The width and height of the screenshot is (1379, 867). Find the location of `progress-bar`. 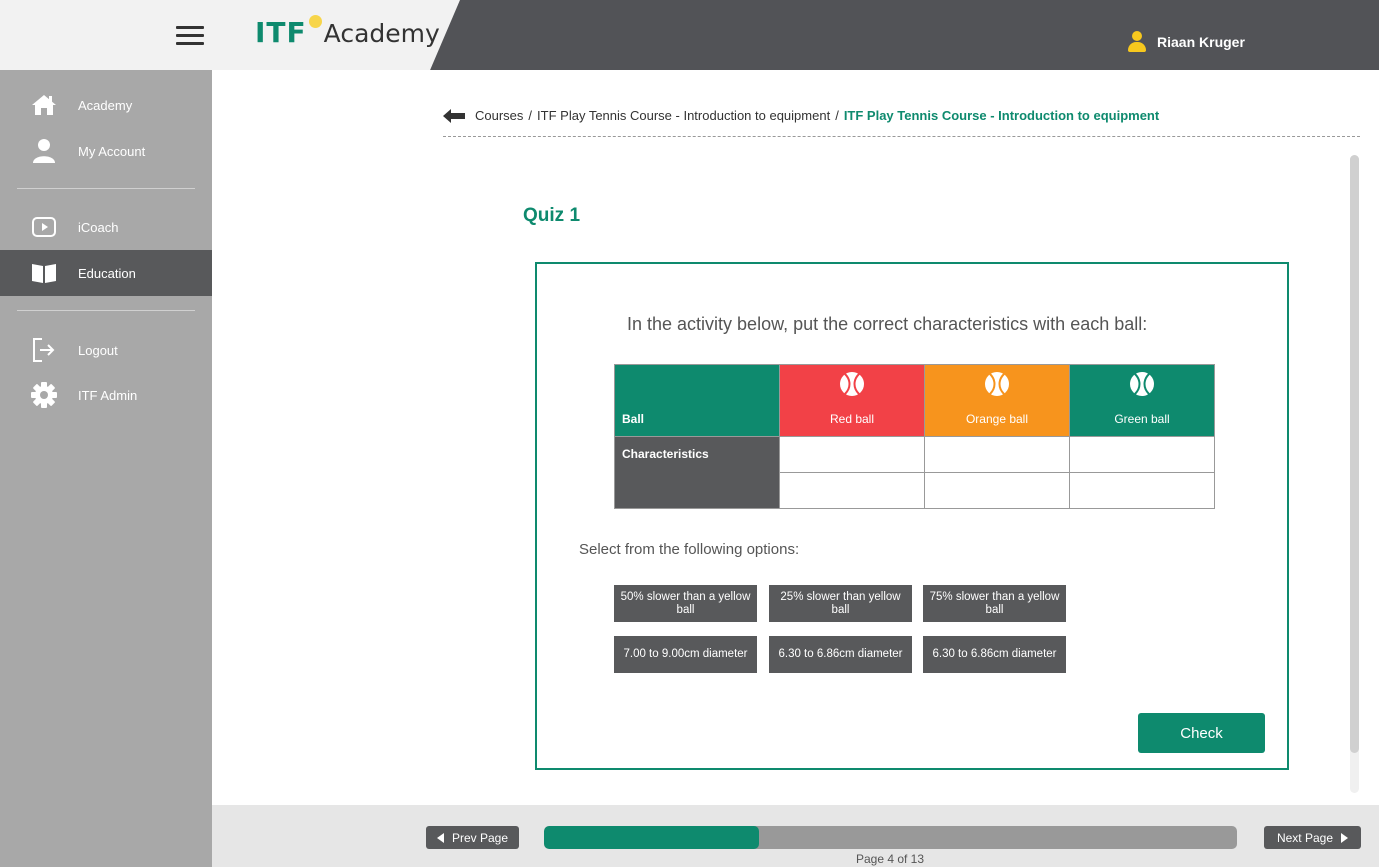

progress-bar is located at coordinates (890, 837).